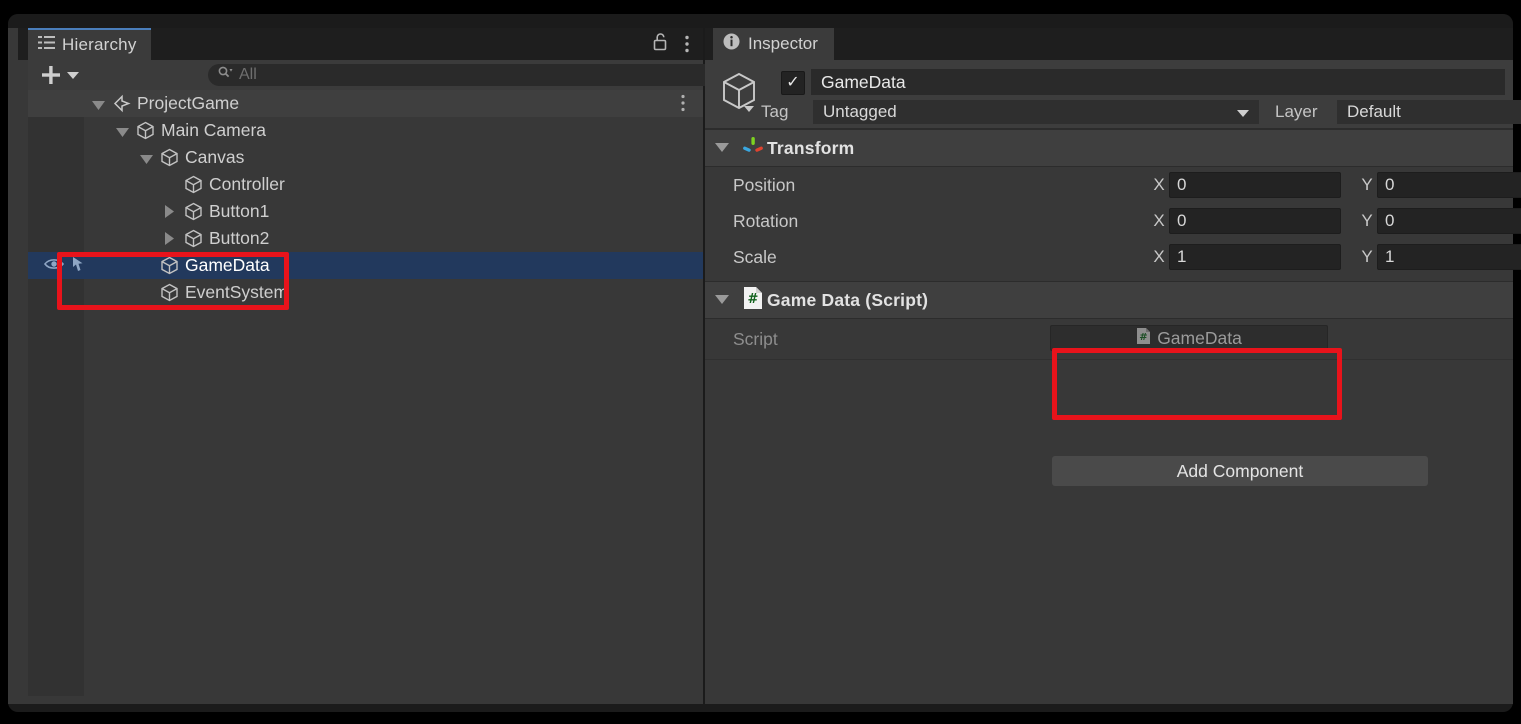 Image resolution: width=1521 pixels, height=724 pixels. Describe the element at coordinates (1113, 185) in the screenshot. I see `transform-row-position: Position X 0 Y 0` at that location.